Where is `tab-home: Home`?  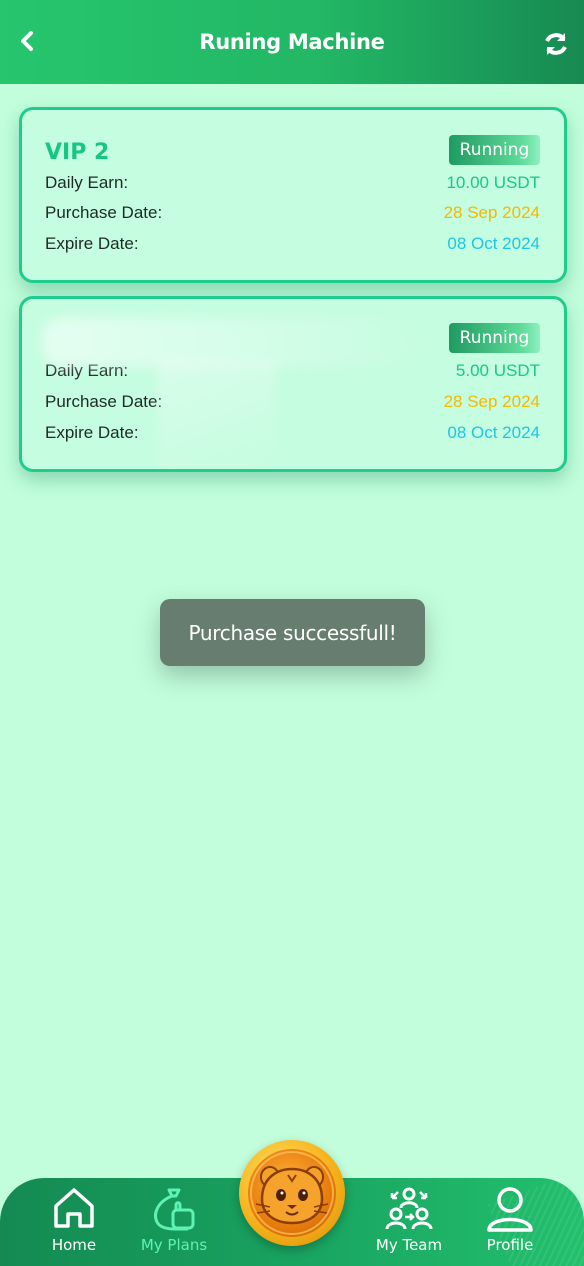 tab-home: Home is located at coordinates (74, 1222).